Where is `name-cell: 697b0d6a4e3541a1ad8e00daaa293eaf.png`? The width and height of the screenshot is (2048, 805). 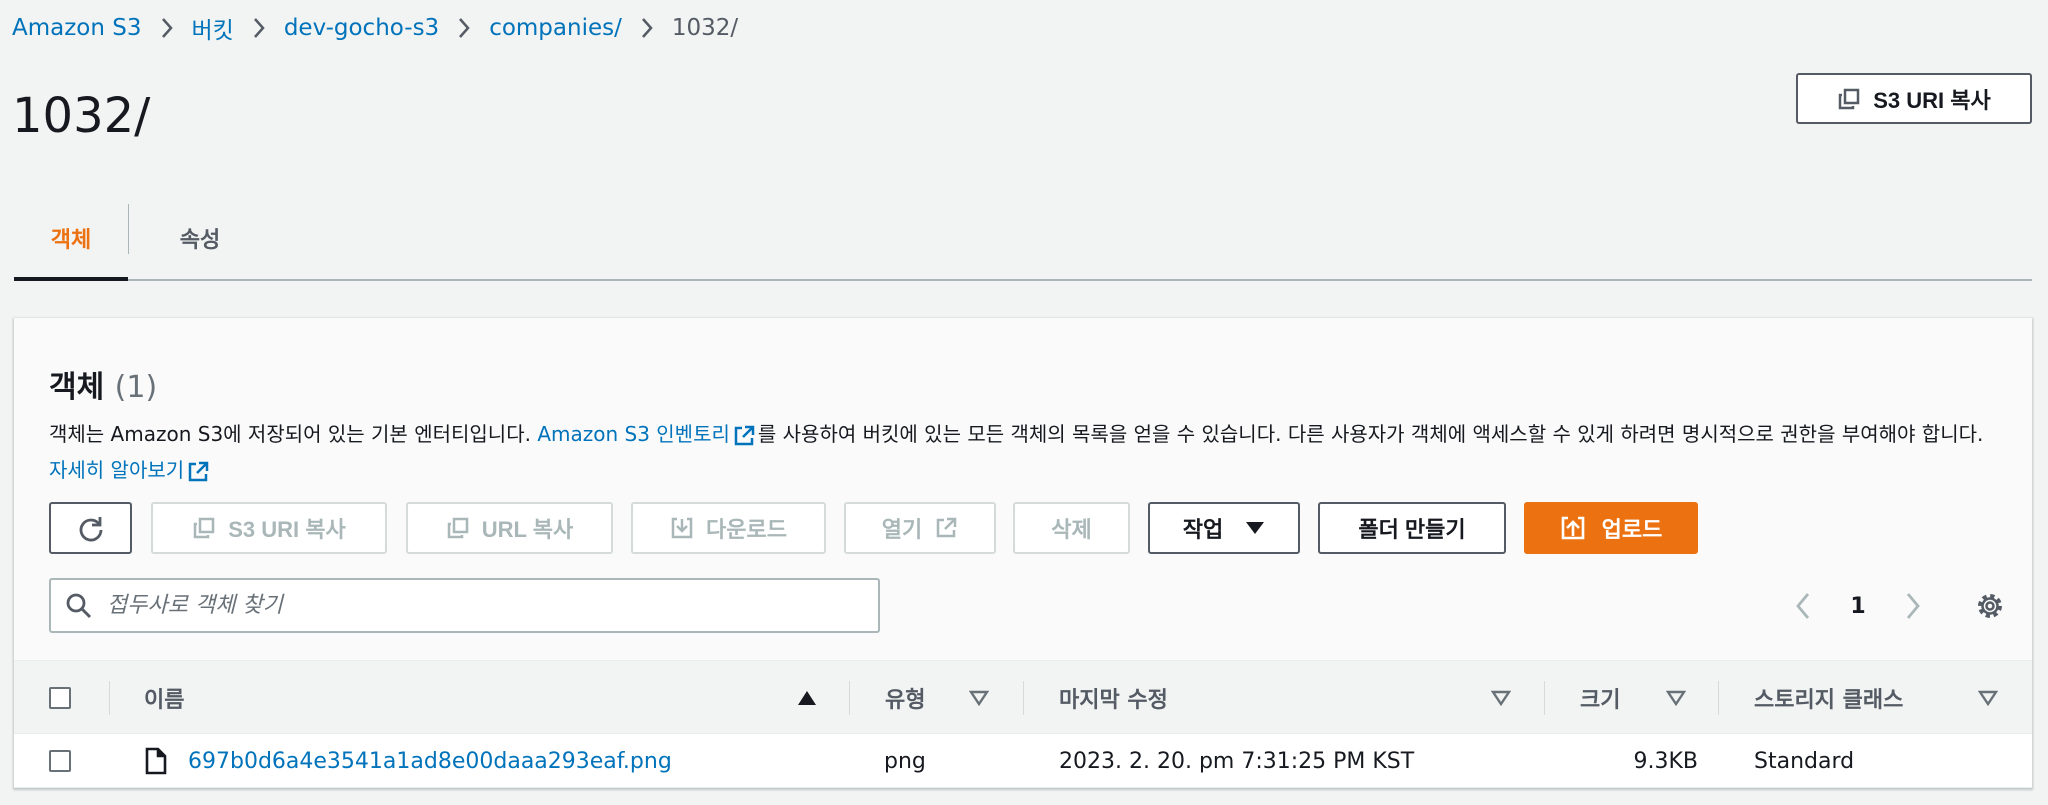
name-cell: 697b0d6a4e3541a1ad8e00daaa293eaf.png is located at coordinates (408, 761).